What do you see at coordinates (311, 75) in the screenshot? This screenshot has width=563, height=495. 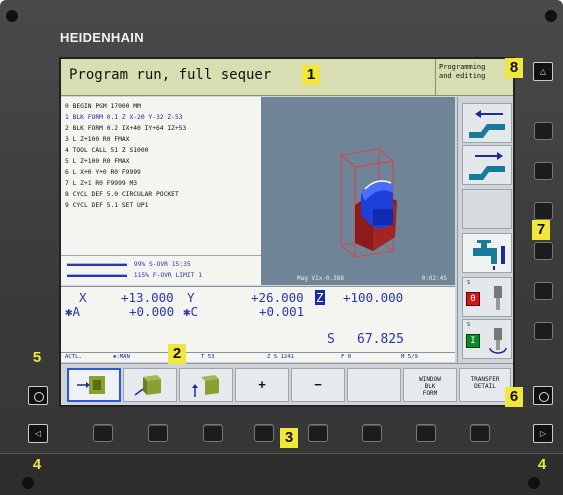 I see `callout-1: 1` at bounding box center [311, 75].